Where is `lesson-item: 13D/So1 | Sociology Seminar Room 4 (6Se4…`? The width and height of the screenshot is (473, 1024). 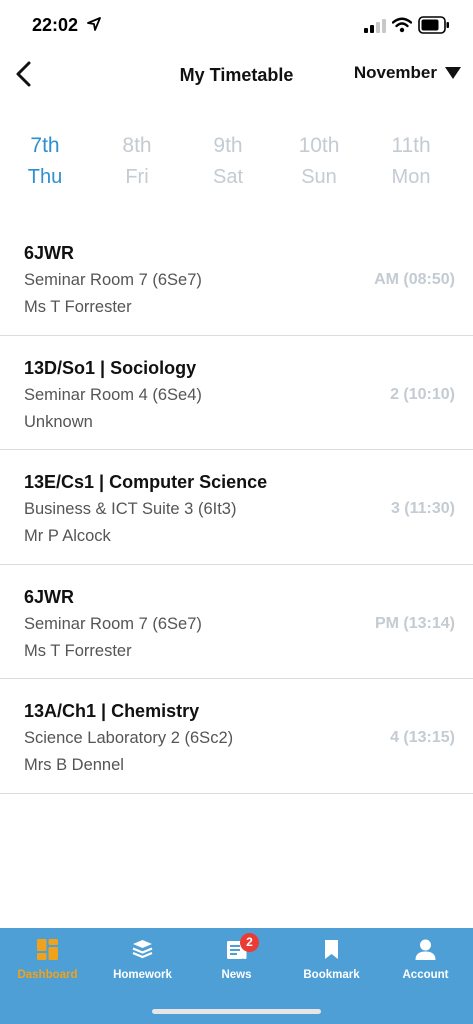
lesson-item: 13D/So1 | Sociology Seminar Room 4 (6Se4… is located at coordinates (236, 393).